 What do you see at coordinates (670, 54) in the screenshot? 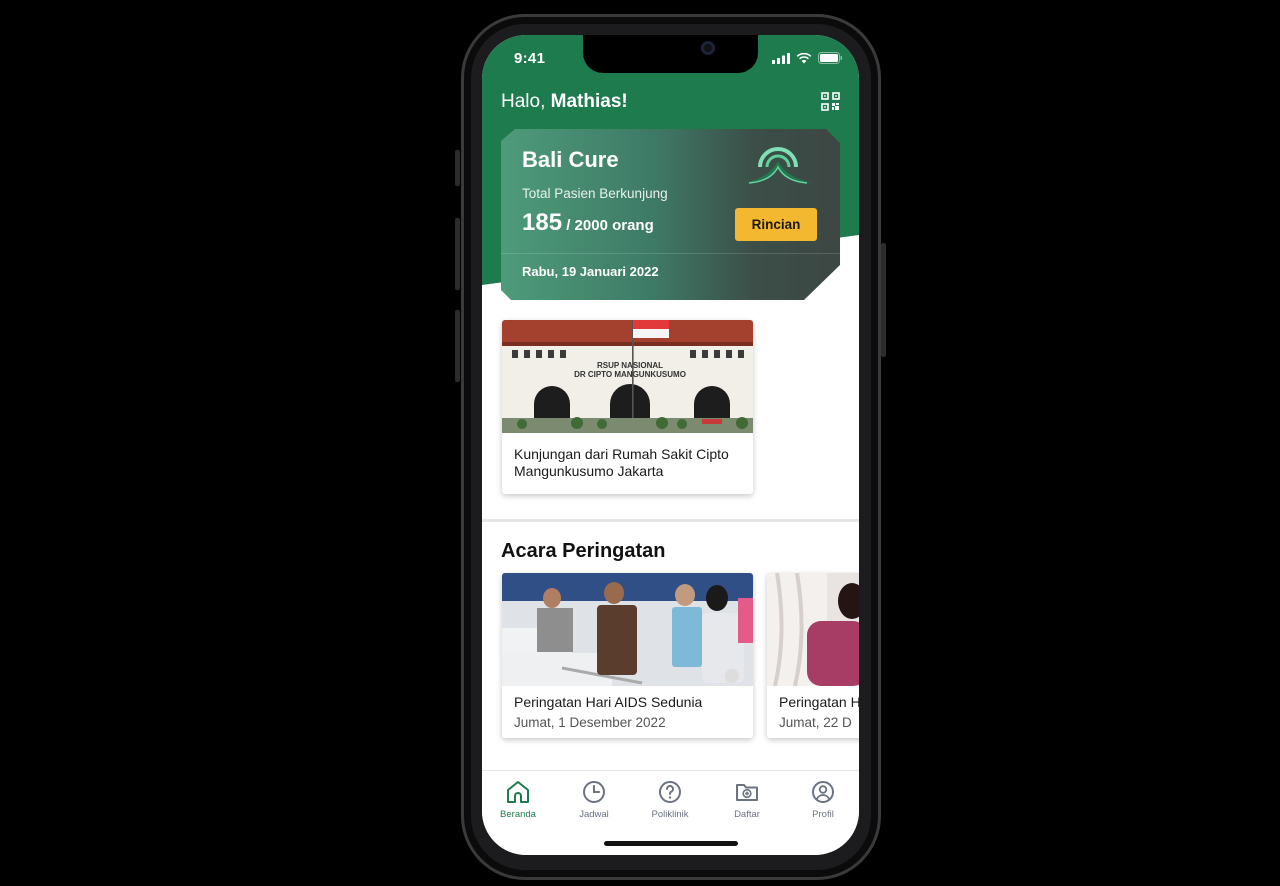
I see `notch` at bounding box center [670, 54].